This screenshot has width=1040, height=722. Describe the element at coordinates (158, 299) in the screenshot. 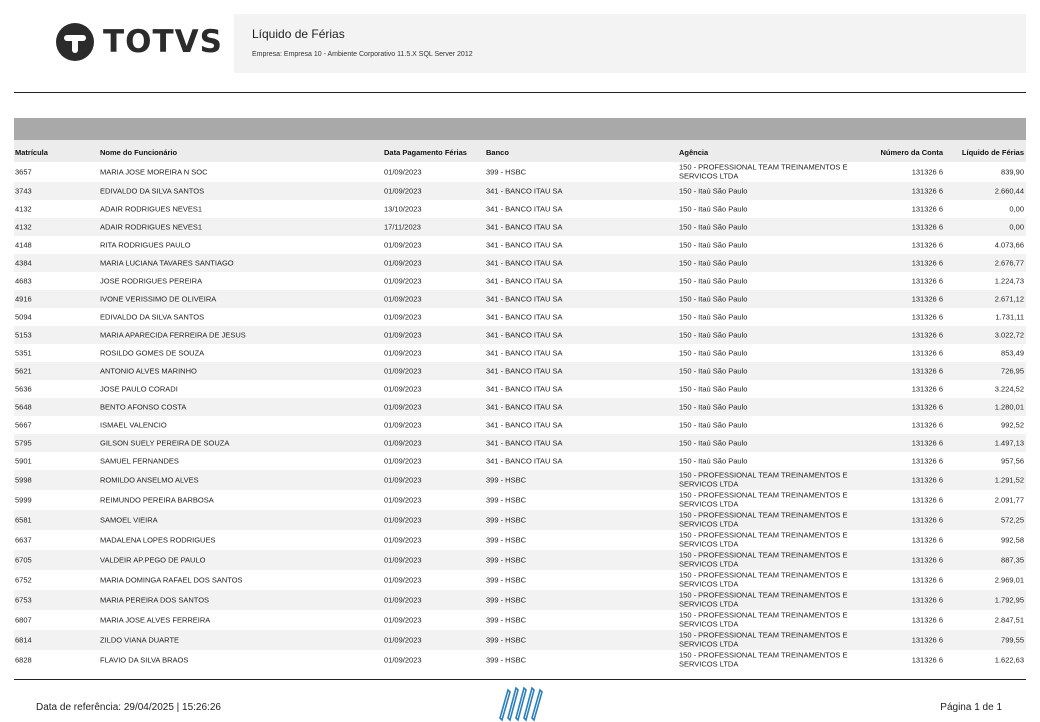

I see `cell-nome: IVONE VERISSIMO DE OLIVEIRA` at that location.